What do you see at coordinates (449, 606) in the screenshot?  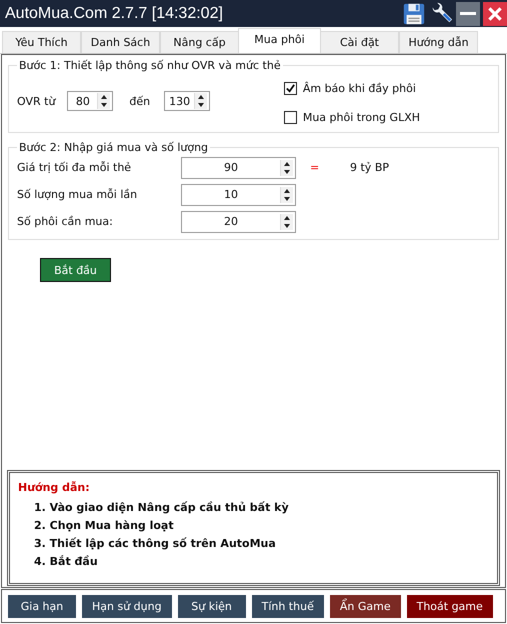 I see `footer-button: Thoát game` at bounding box center [449, 606].